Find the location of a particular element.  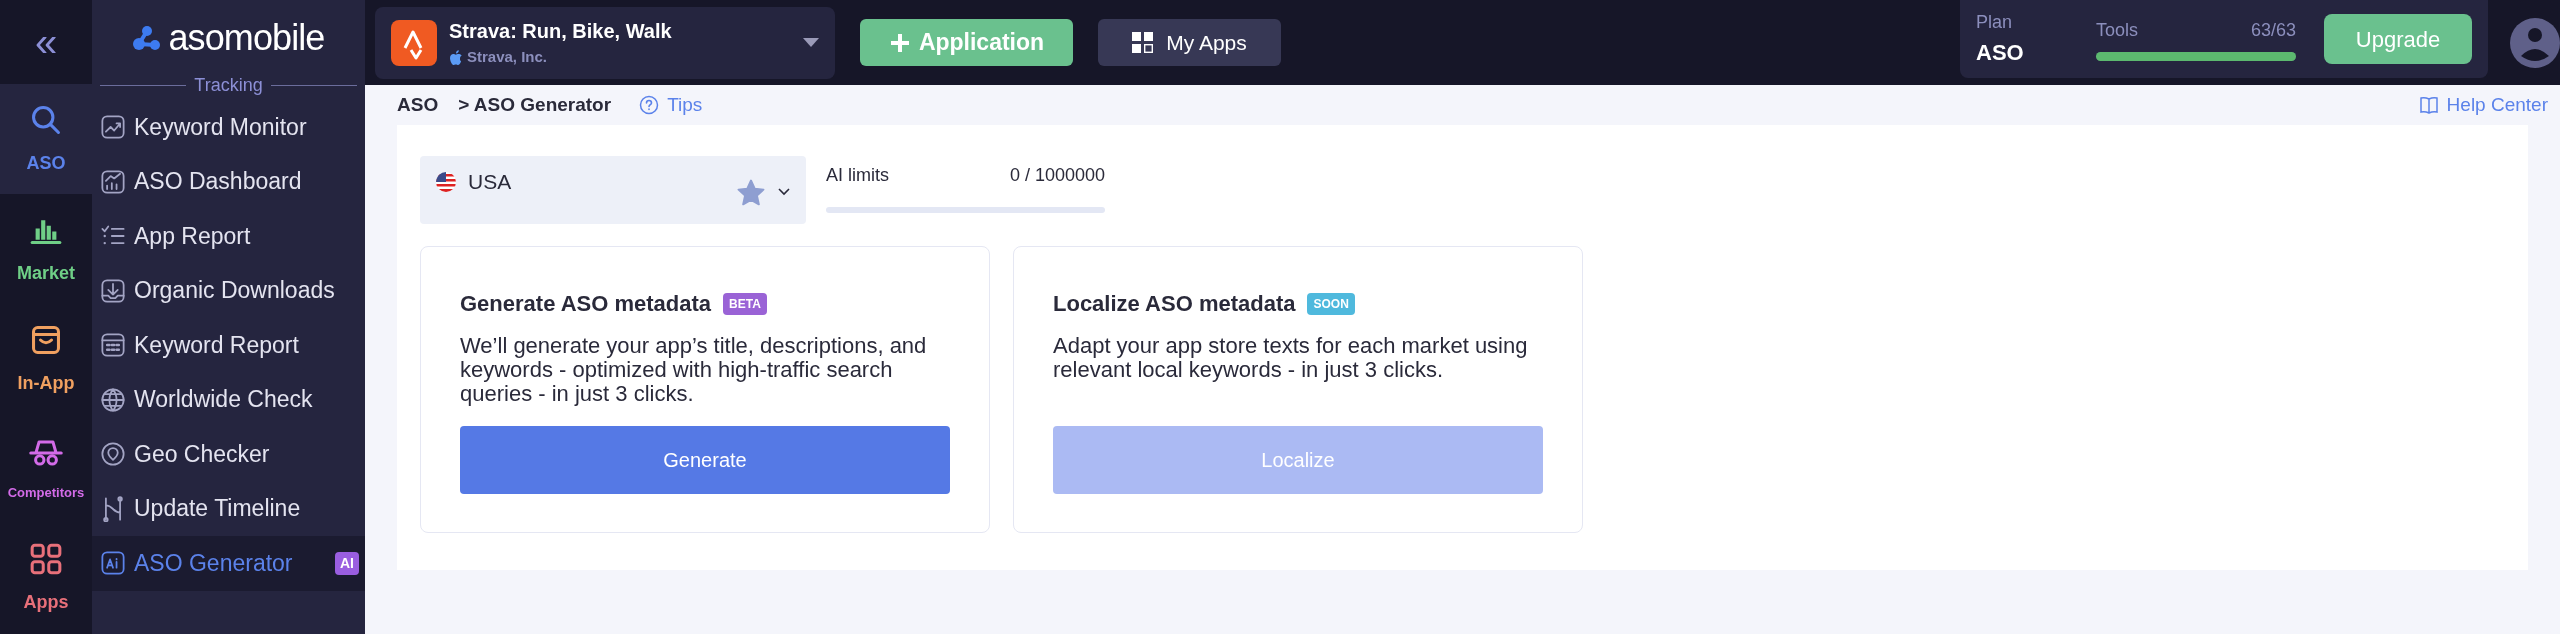

plus-icon is located at coordinates (899, 42).